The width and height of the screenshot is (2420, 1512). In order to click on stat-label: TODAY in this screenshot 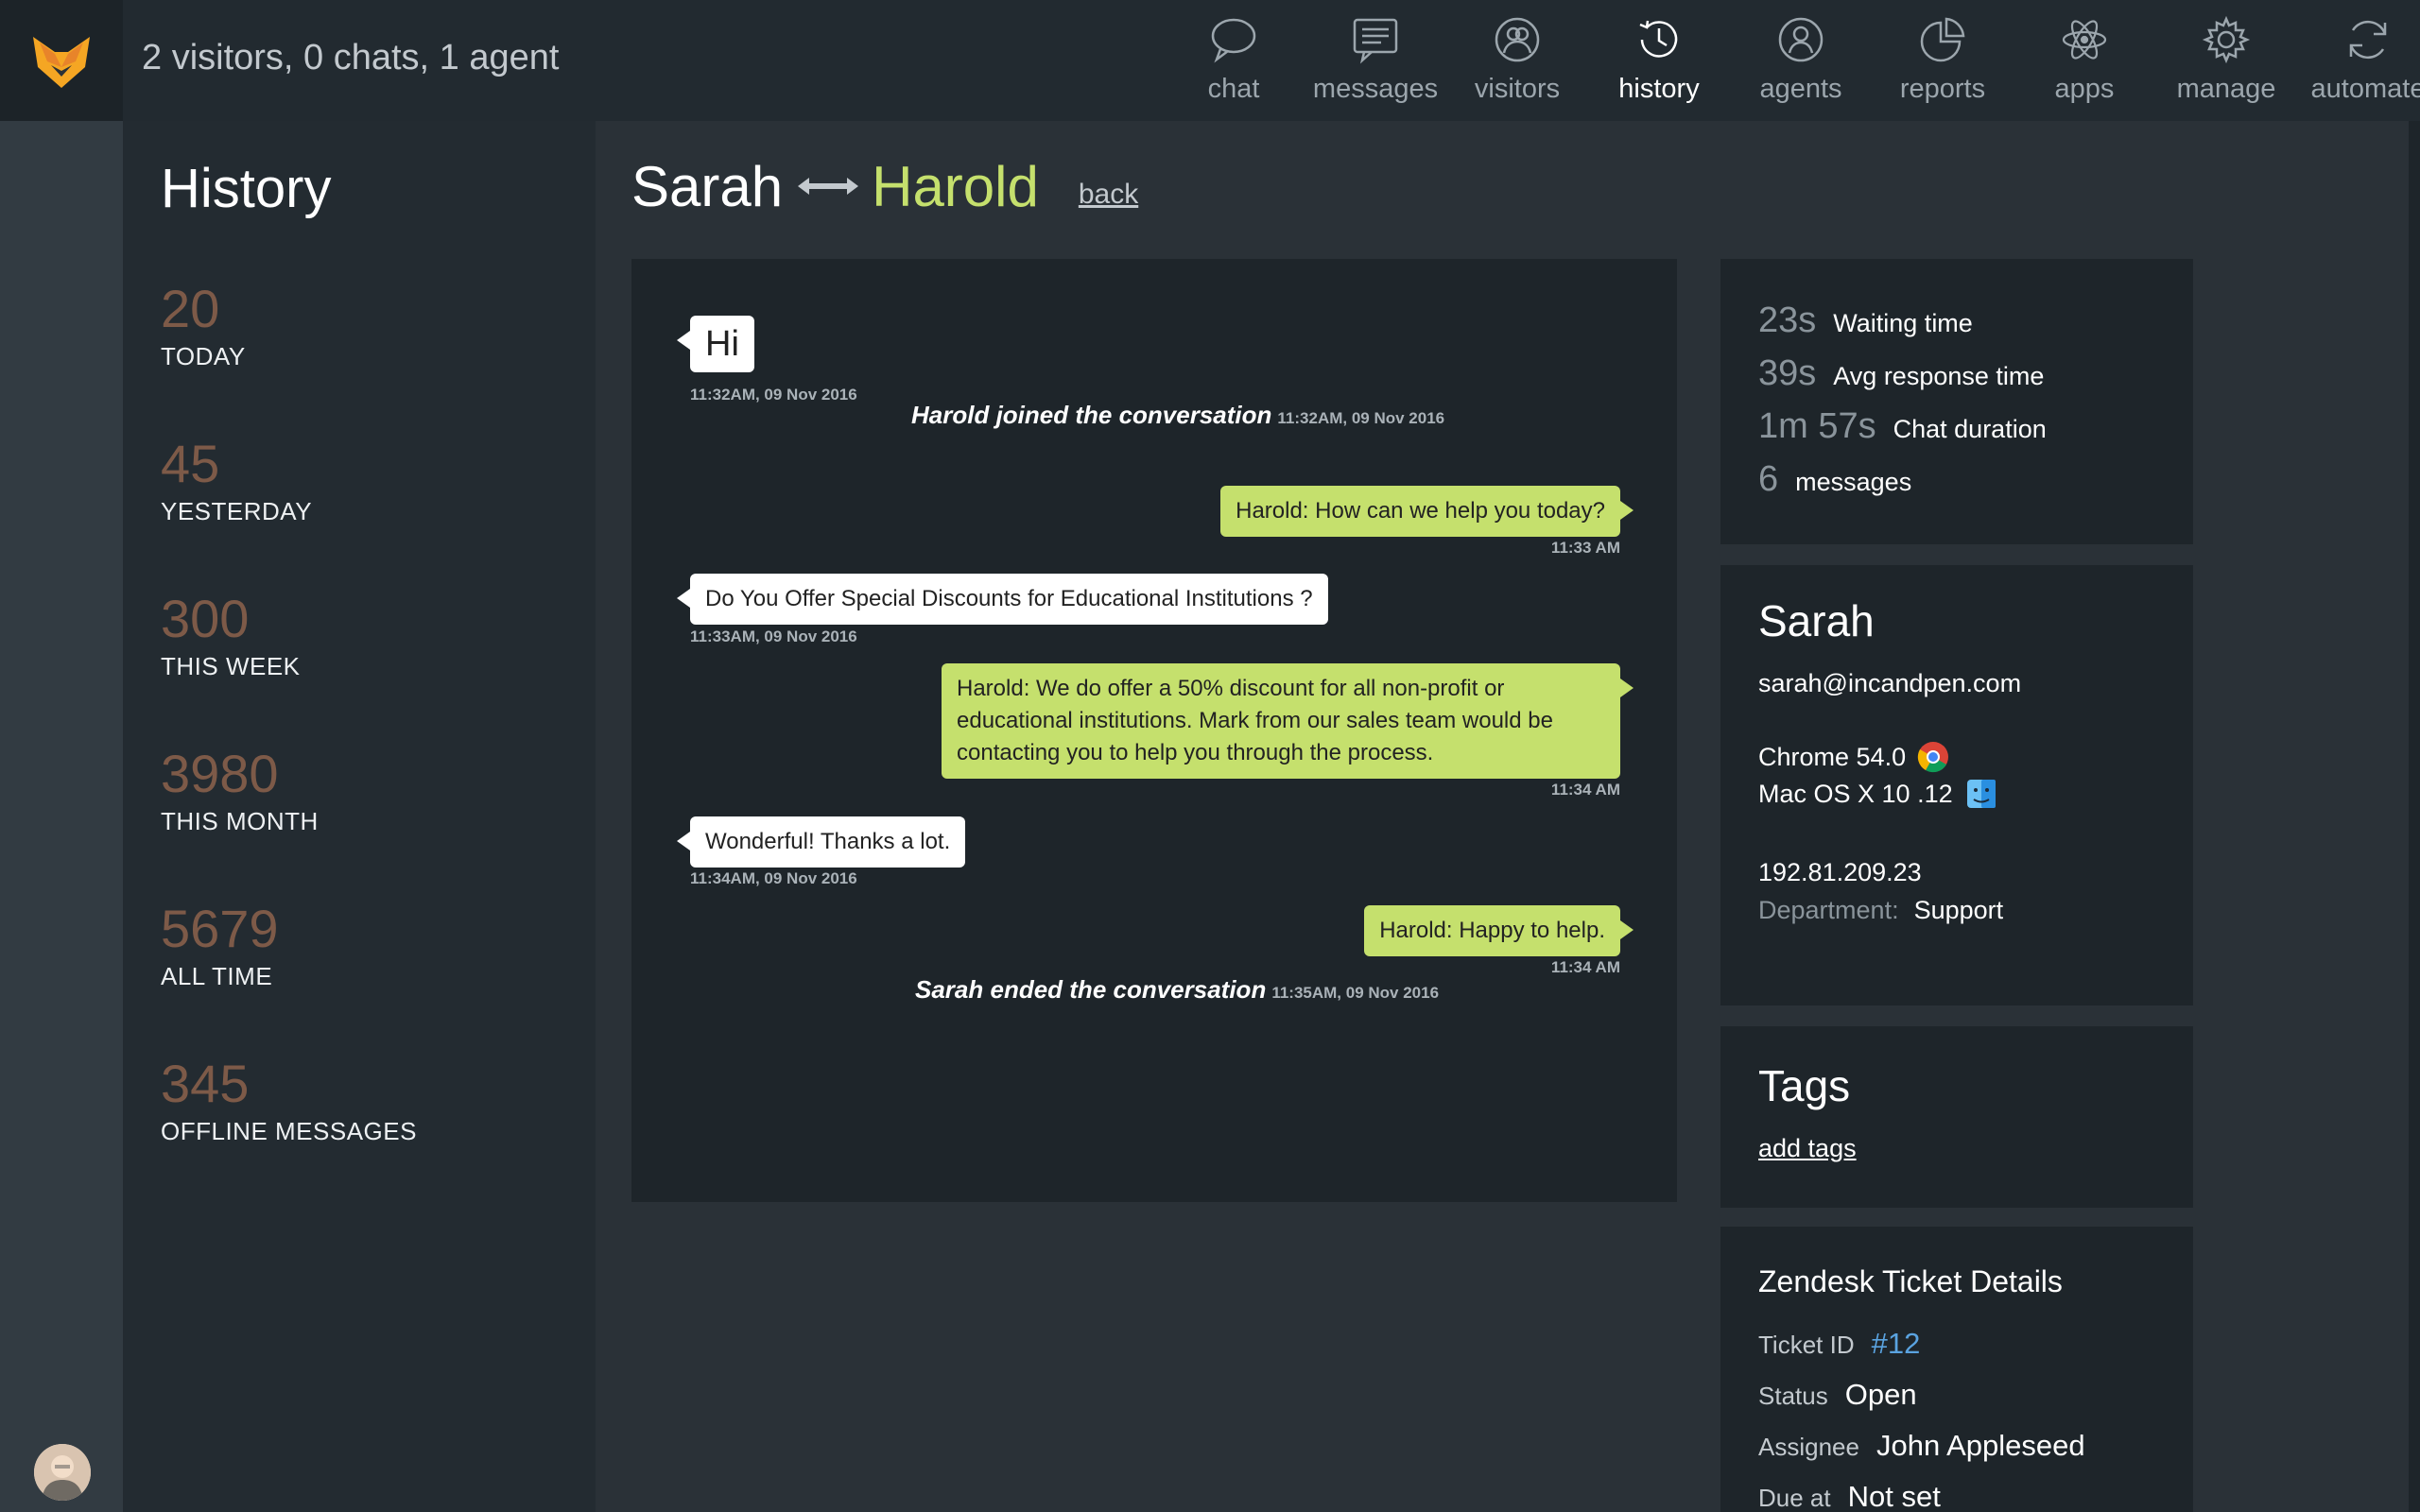, I will do `click(203, 355)`.